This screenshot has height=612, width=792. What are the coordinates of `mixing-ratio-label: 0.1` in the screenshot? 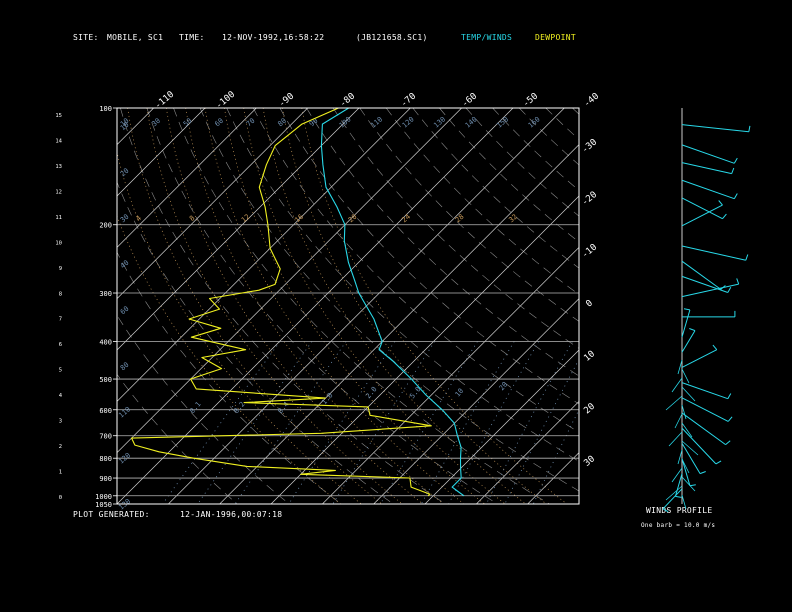 It's located at (195, 407).